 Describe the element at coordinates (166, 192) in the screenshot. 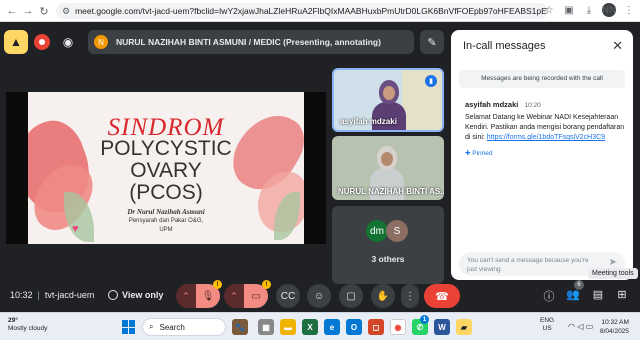

I see `slide-title-line3: (PCOS)` at that location.